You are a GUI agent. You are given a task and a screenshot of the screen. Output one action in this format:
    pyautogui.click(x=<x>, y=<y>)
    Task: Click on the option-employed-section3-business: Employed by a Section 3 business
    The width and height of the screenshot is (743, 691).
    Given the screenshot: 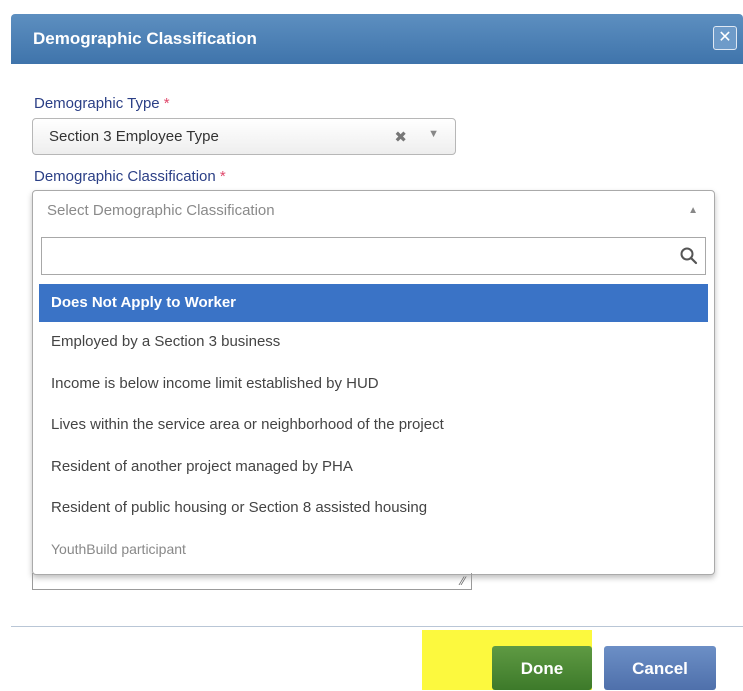 What is the action you would take?
    pyautogui.click(x=373, y=342)
    